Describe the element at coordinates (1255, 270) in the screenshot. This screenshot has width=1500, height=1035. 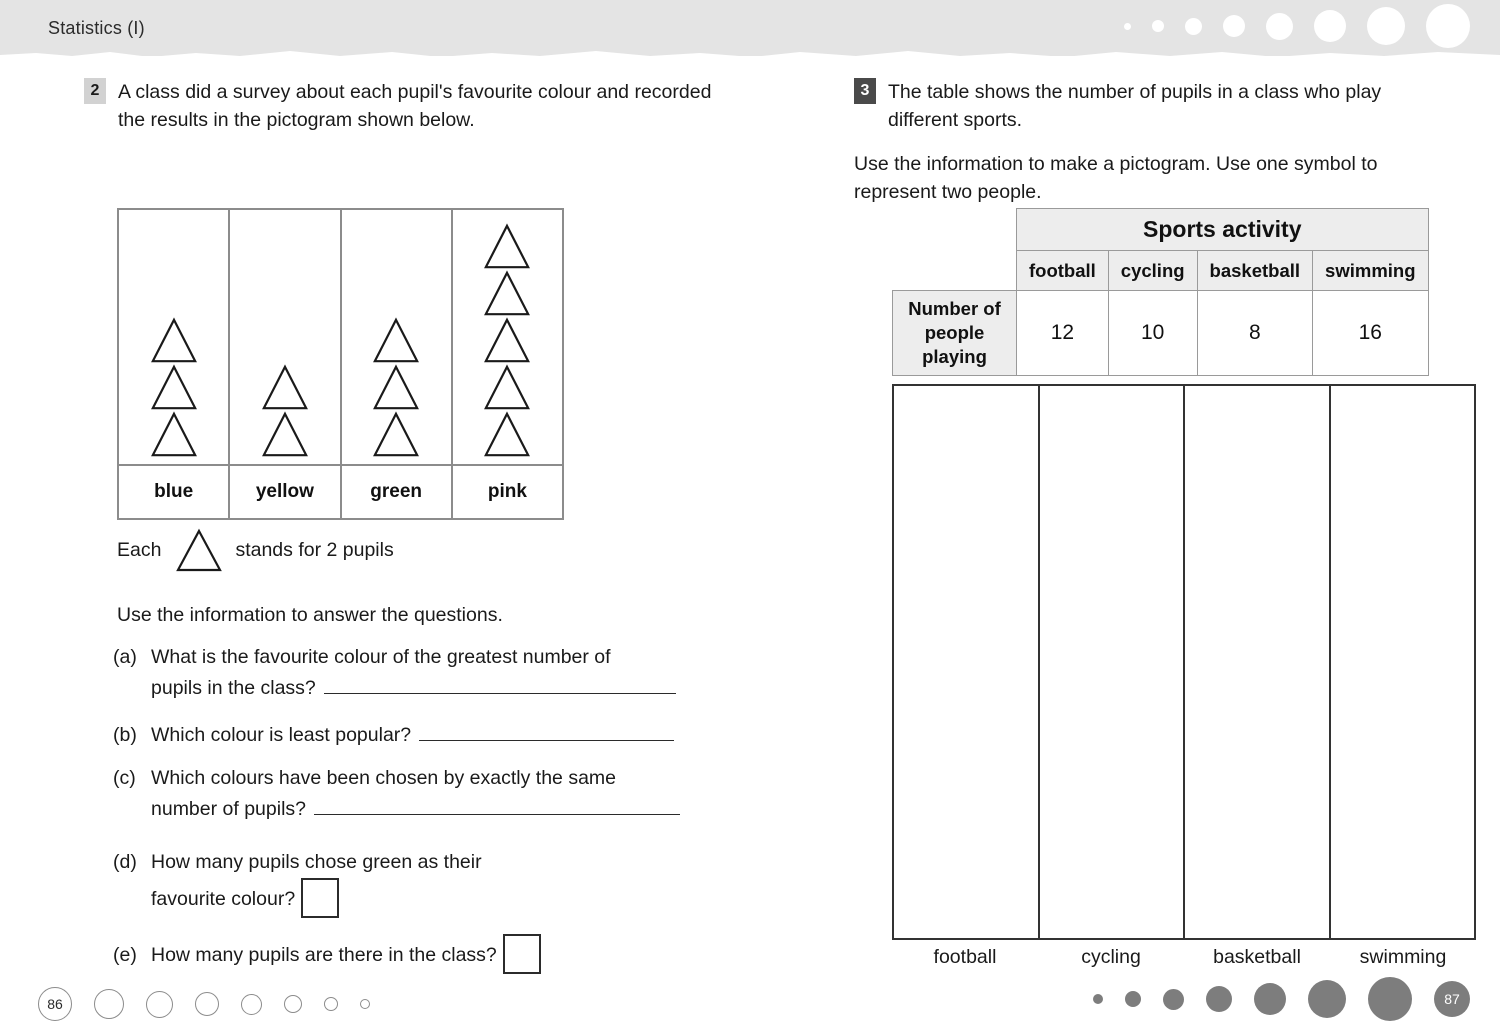
I see `table-column-header-basketball: basketball` at that location.